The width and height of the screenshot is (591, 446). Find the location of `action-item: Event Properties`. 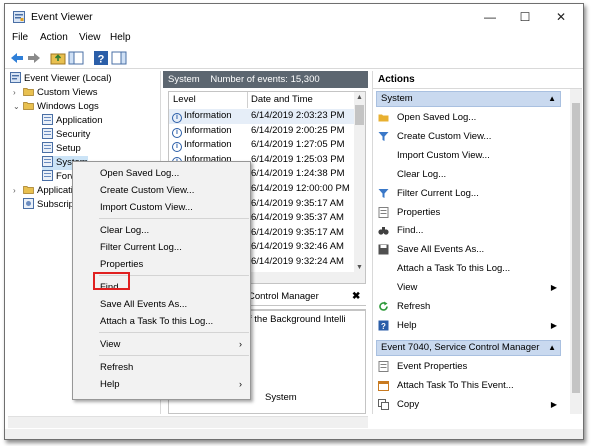

action-item: Event Properties is located at coordinates (468, 366).